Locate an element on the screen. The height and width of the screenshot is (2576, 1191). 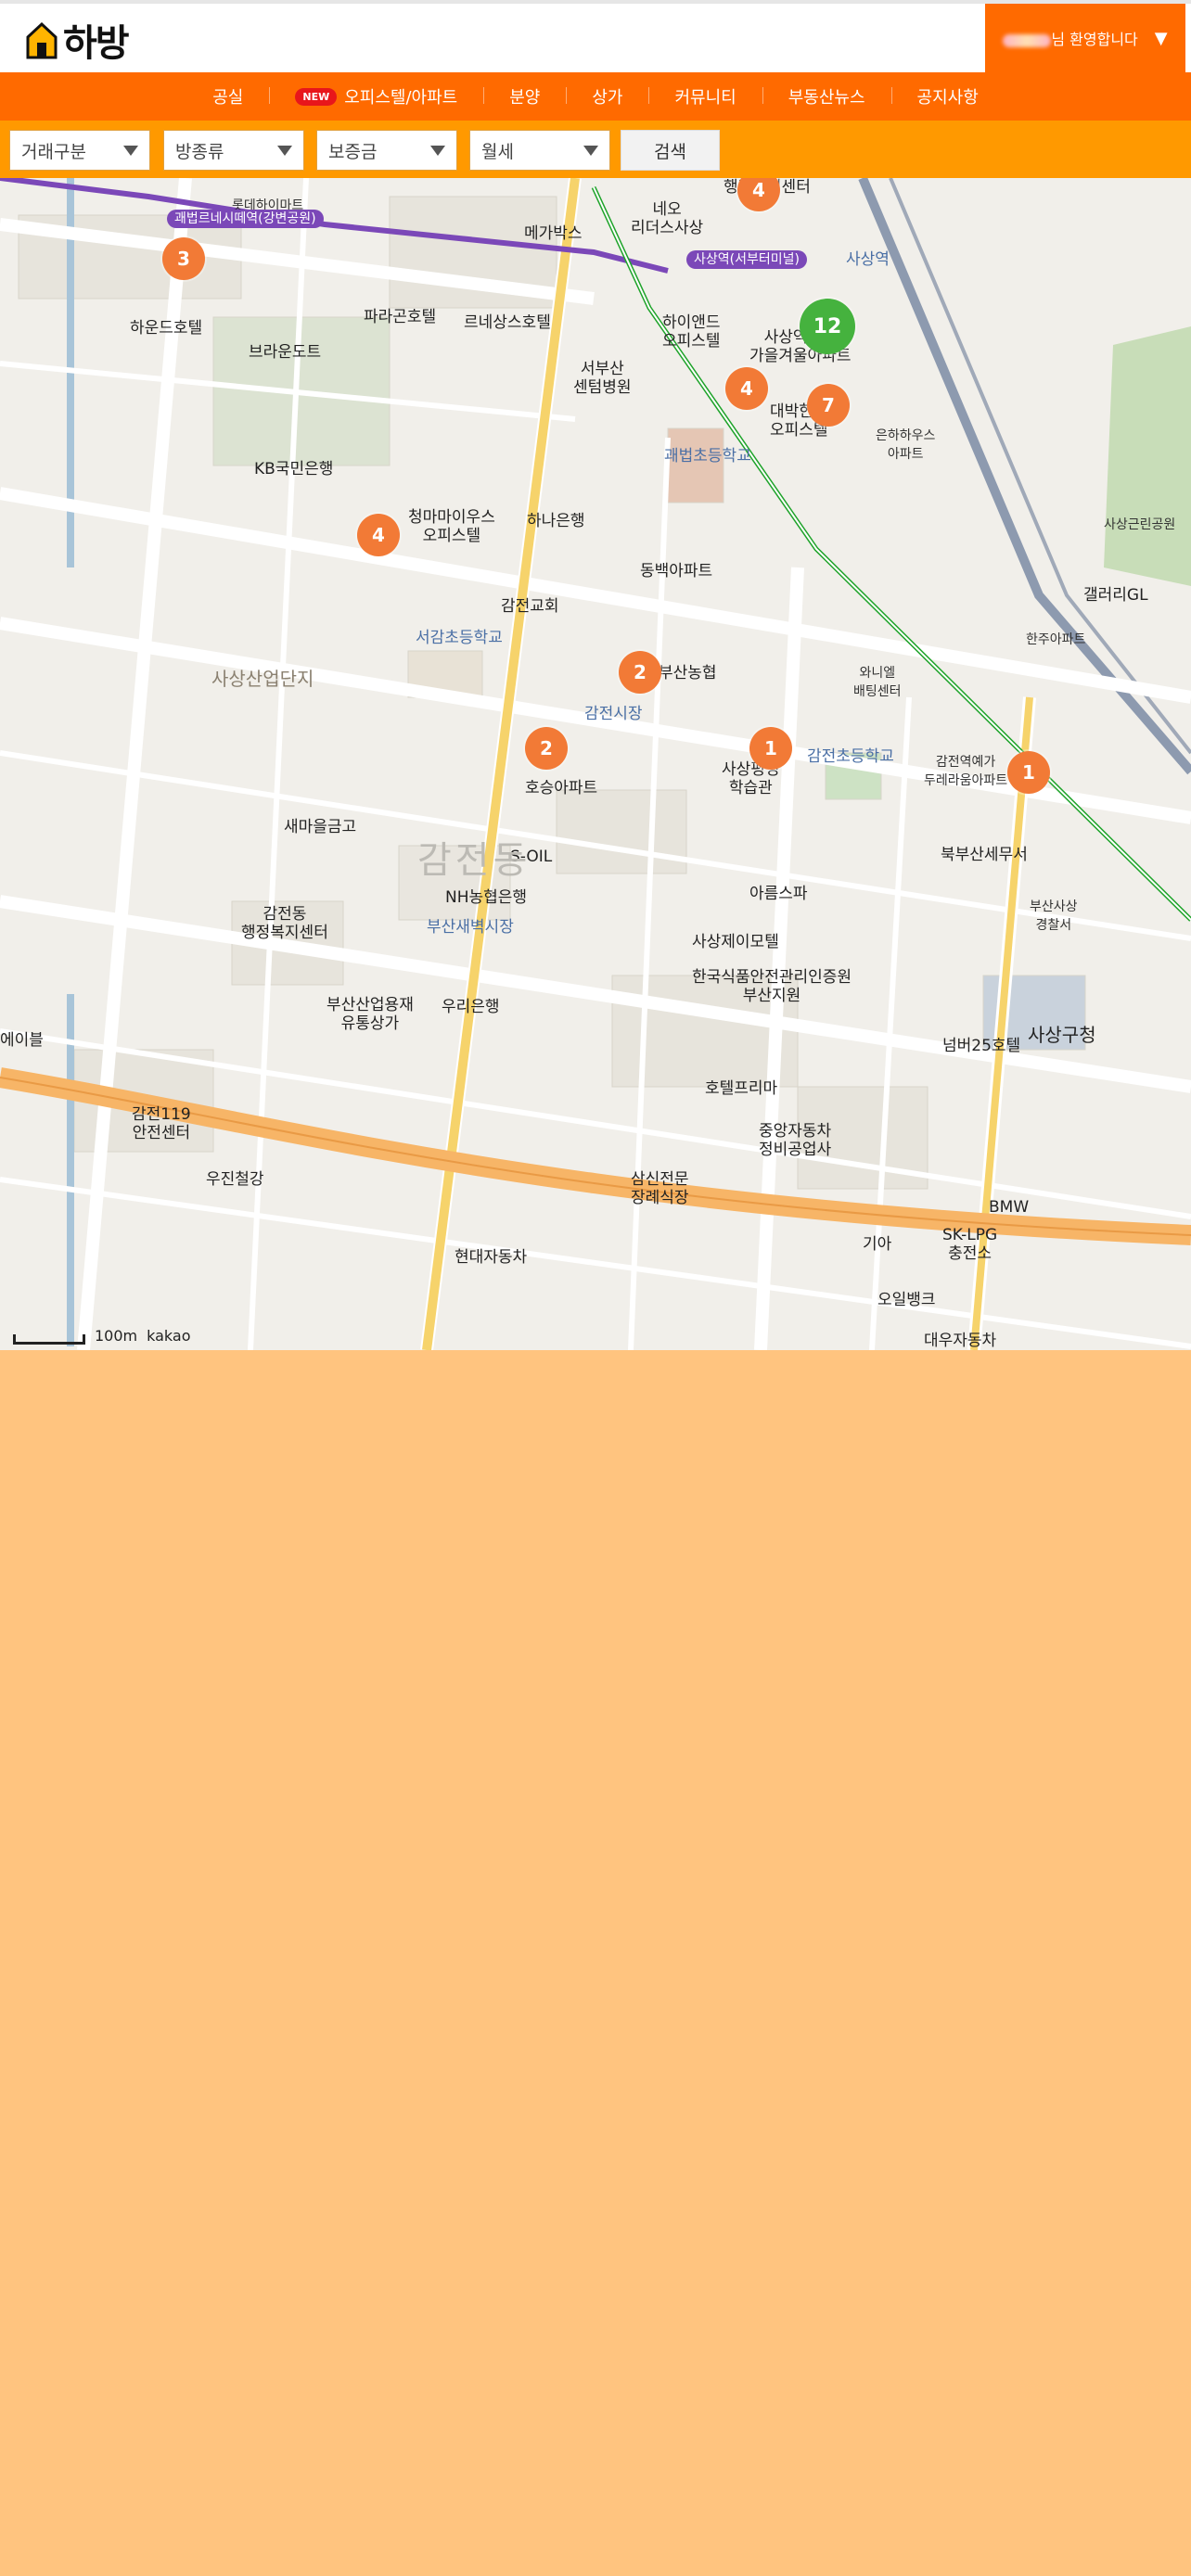
select-label: 보증금 is located at coordinates (353, 151).